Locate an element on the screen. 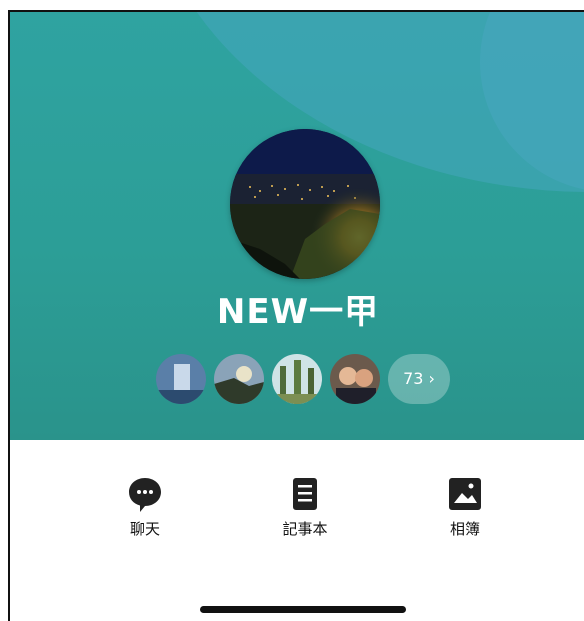  notes-button: 記事本 is located at coordinates (305, 506).